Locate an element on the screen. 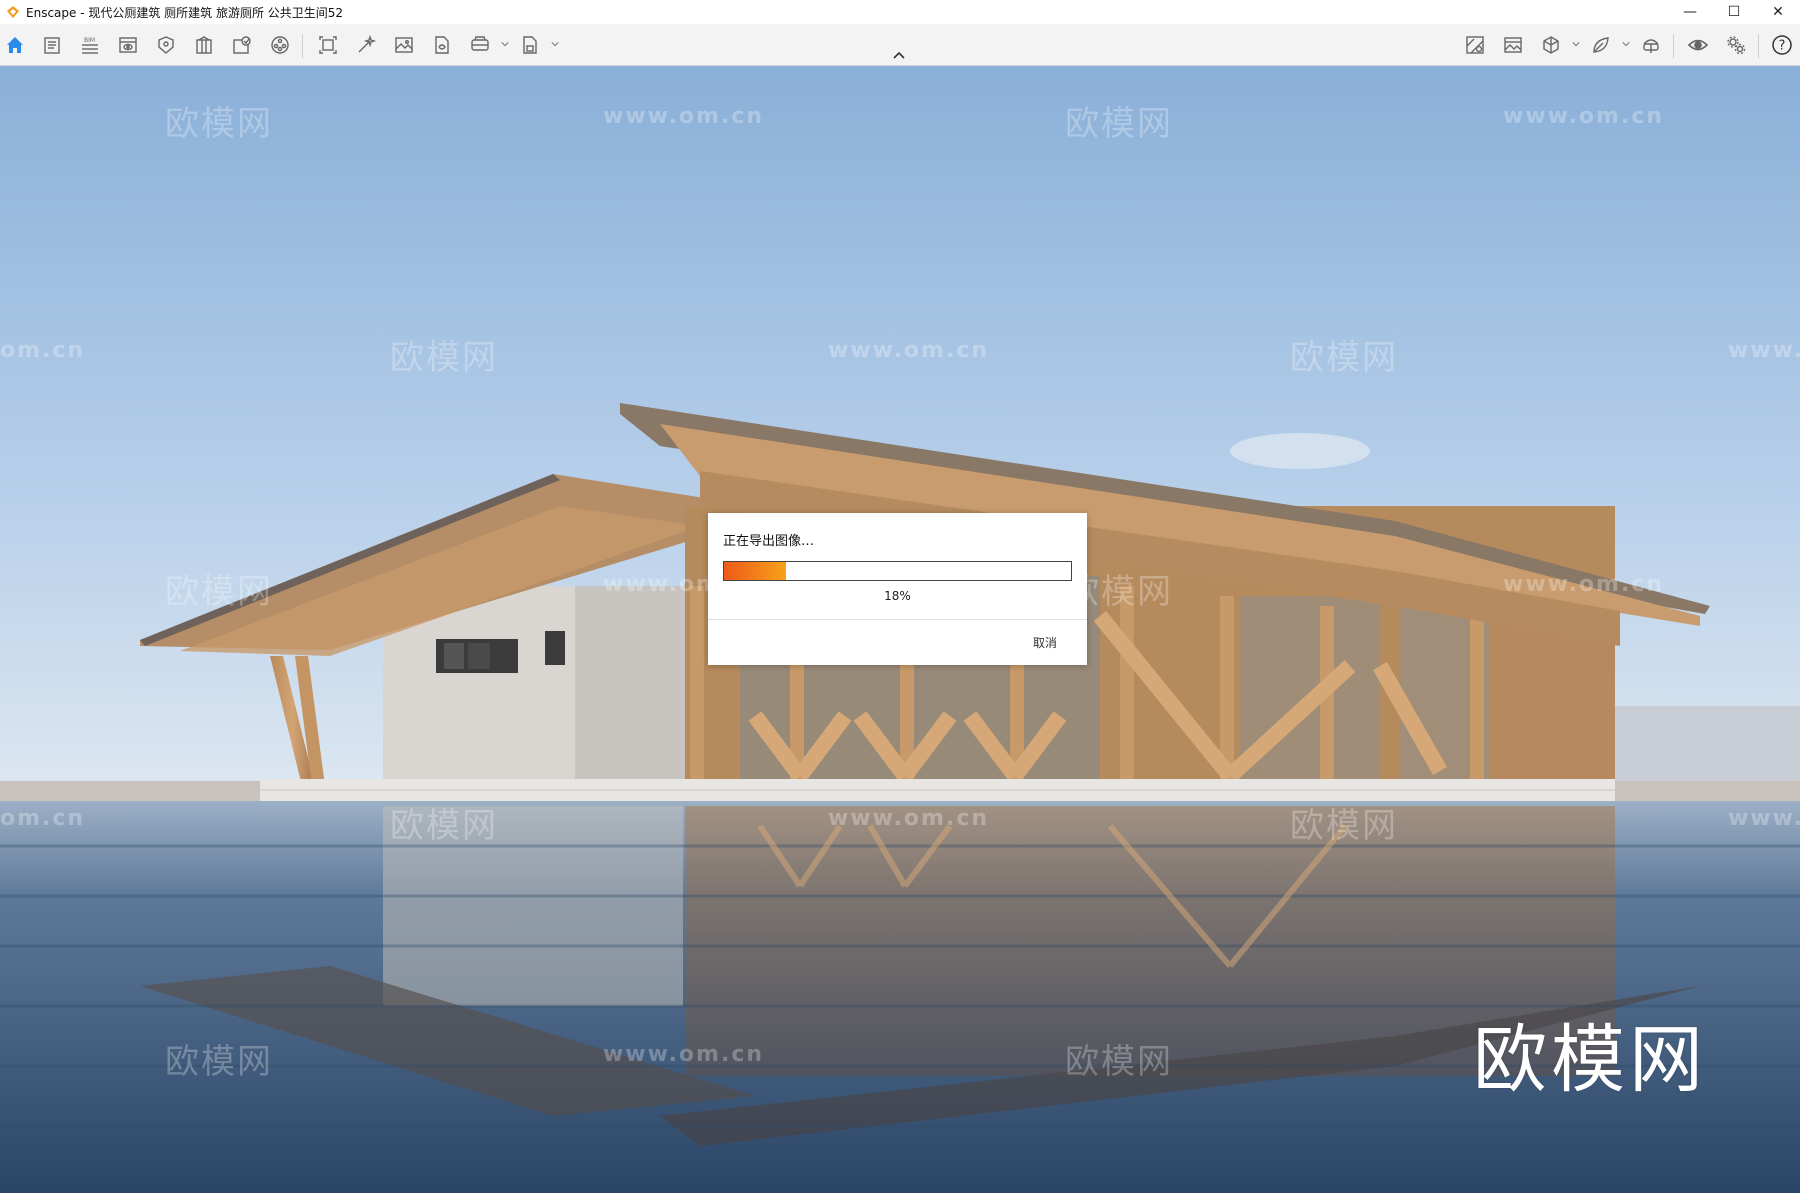 Image resolution: width=1800 pixels, height=1193 pixels. screenshot-button is located at coordinates (404, 45).